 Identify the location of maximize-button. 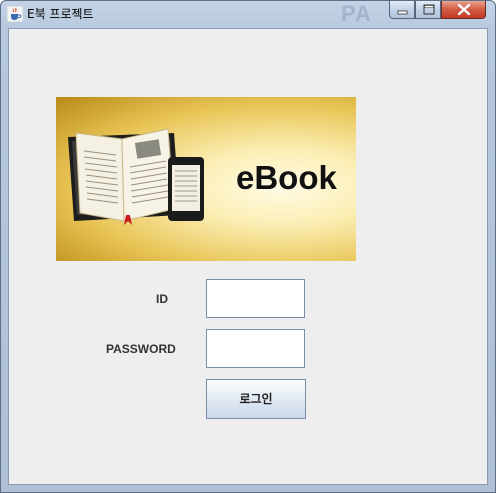
(428, 10).